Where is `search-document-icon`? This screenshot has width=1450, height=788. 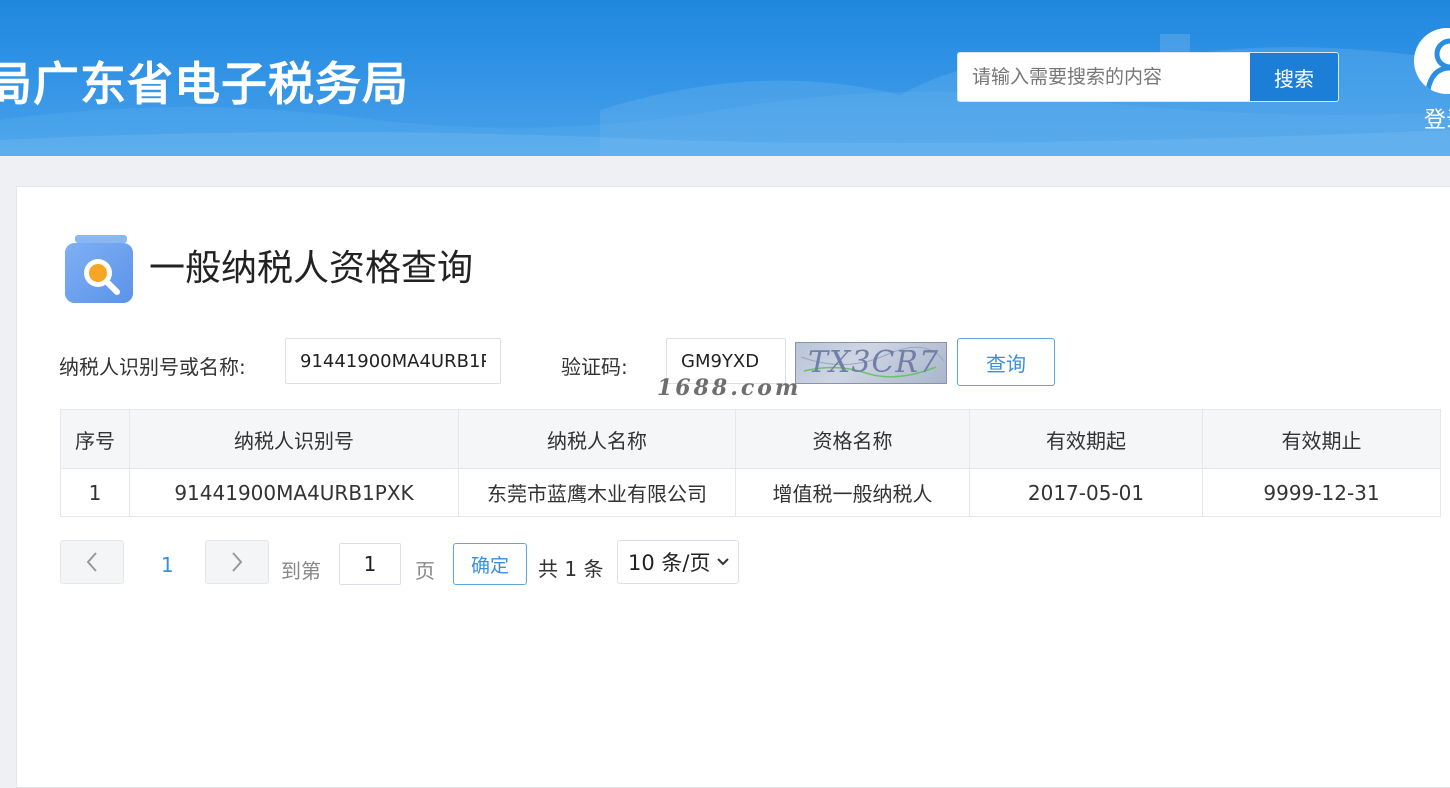 search-document-icon is located at coordinates (99, 269).